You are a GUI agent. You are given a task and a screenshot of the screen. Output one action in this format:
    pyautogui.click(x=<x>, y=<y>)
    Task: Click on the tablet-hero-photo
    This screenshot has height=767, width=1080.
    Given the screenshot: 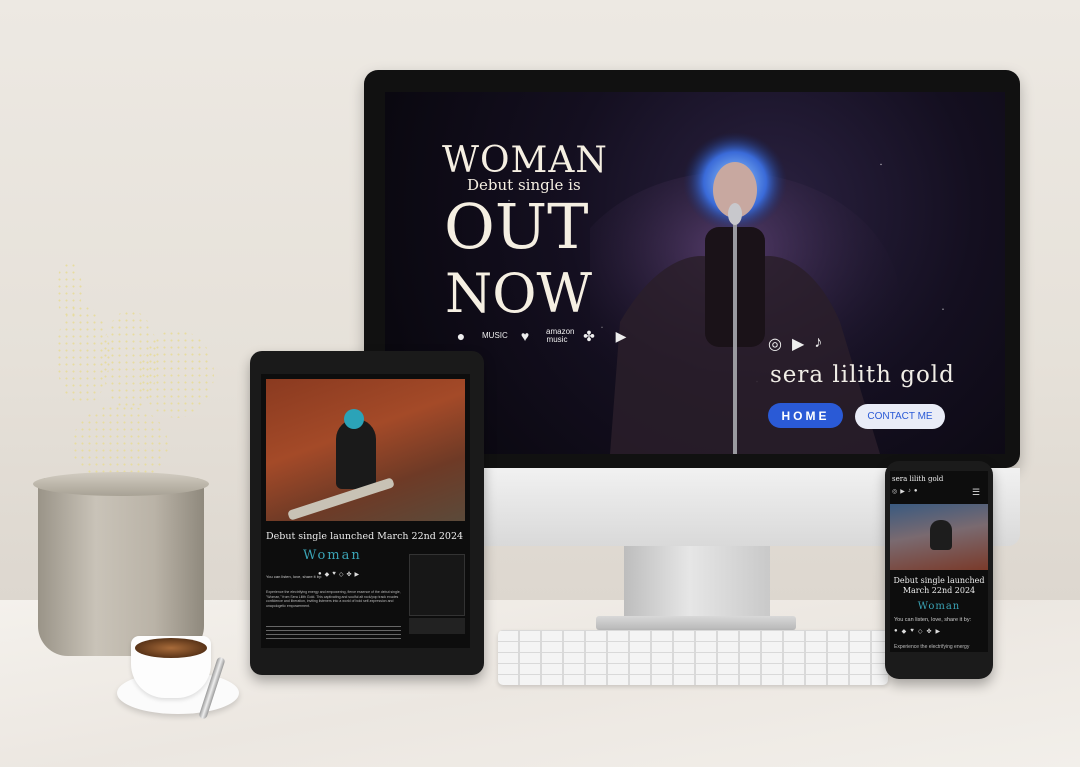 What is the action you would take?
    pyautogui.click(x=365, y=450)
    